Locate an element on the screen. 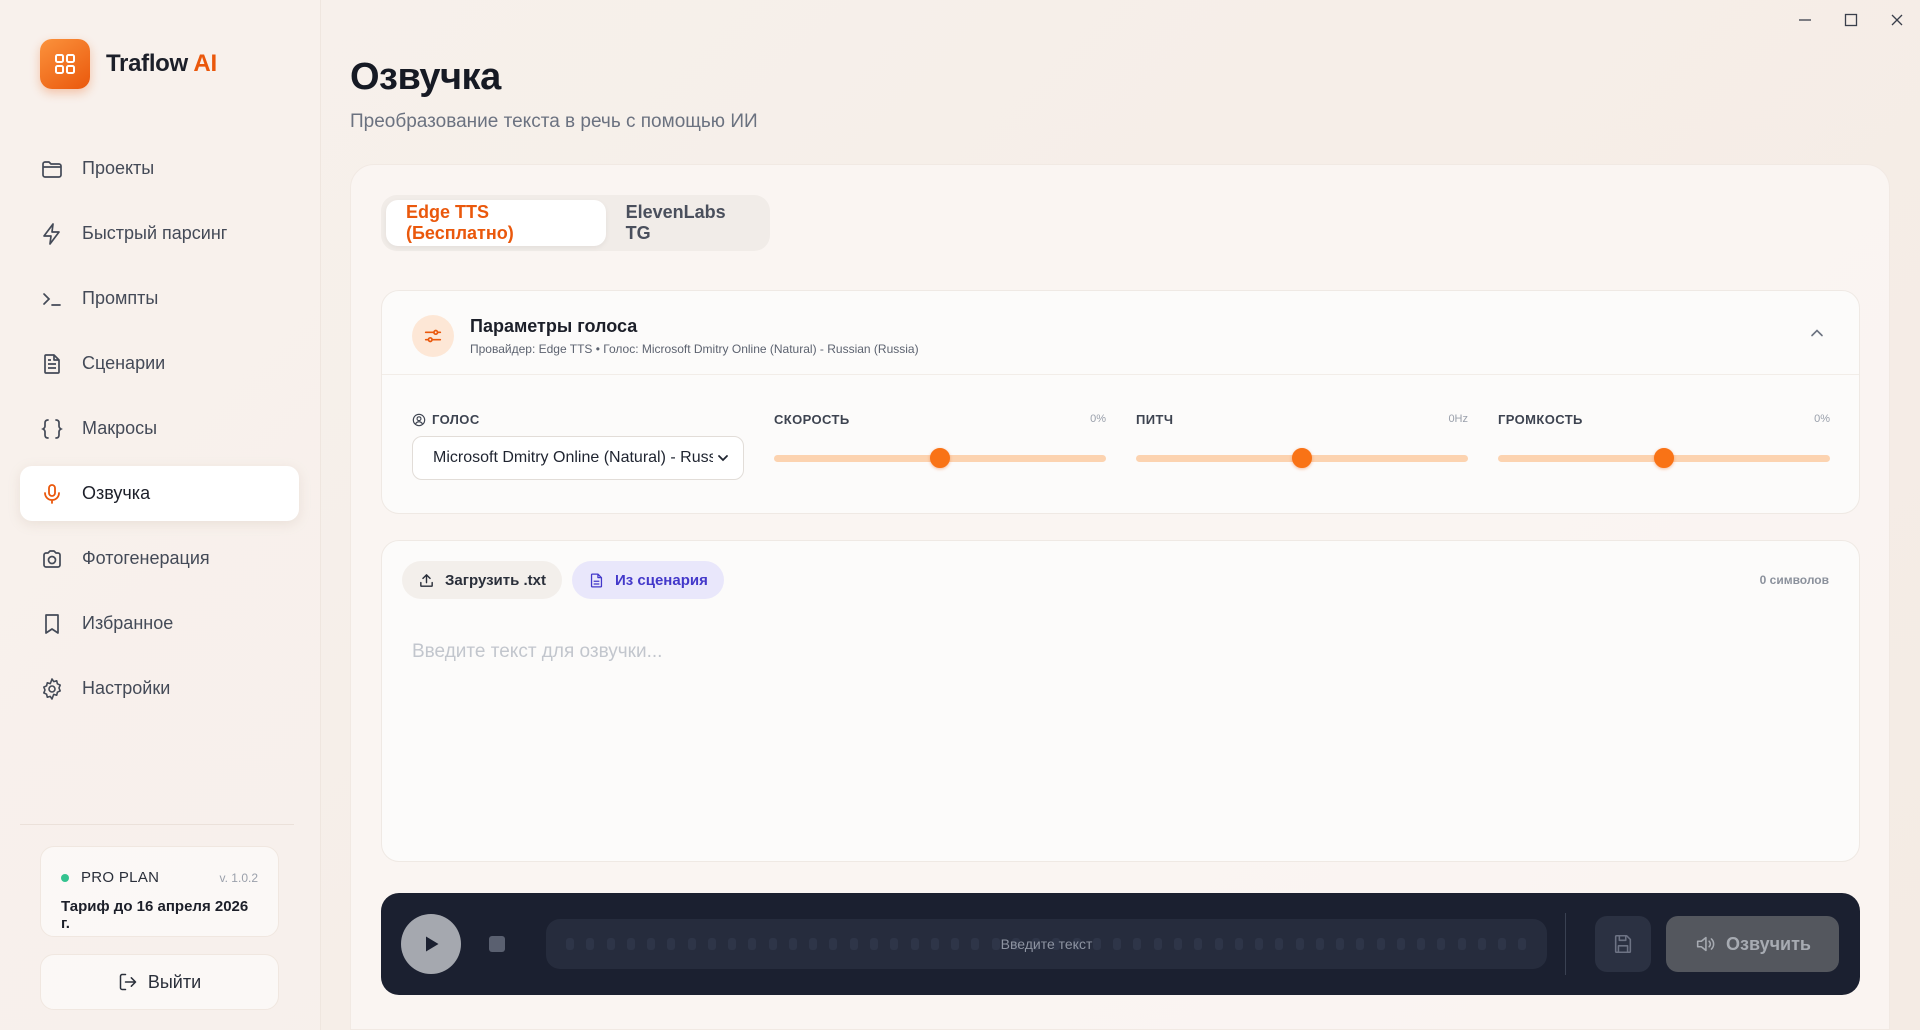  logout-label: Выйти is located at coordinates (174, 981).